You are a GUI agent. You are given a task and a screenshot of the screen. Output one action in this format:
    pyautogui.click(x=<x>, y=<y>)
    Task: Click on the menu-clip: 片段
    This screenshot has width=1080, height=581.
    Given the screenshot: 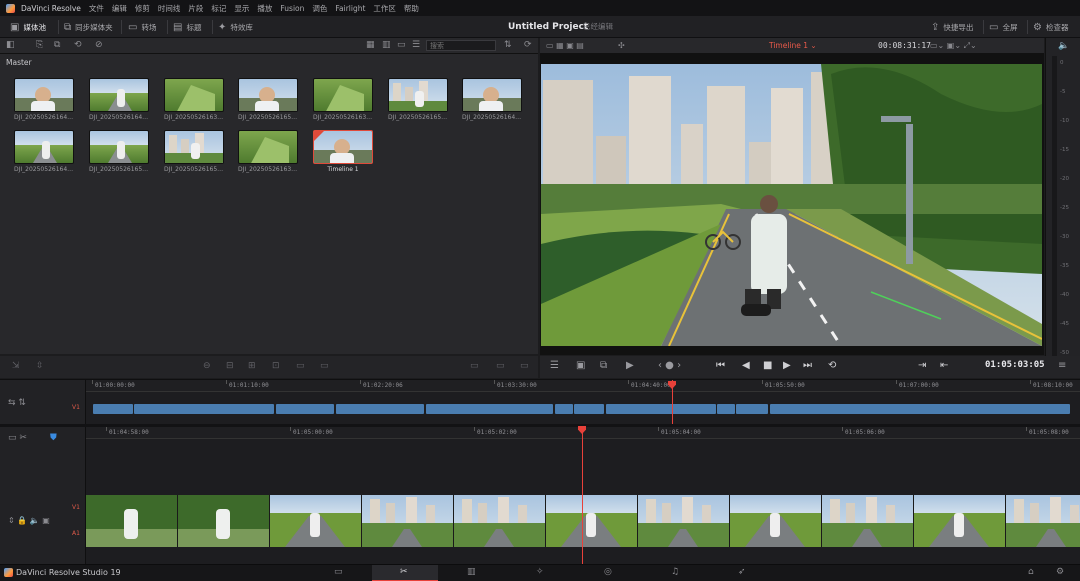 What is the action you would take?
    pyautogui.click(x=195, y=8)
    